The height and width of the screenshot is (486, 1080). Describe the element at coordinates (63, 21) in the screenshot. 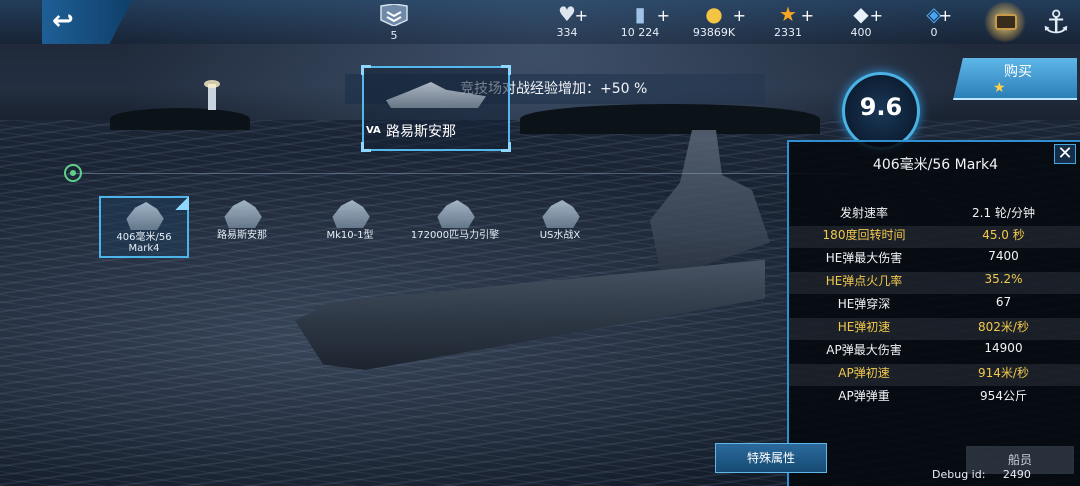

I see `back-arrow-icon: ↩` at that location.